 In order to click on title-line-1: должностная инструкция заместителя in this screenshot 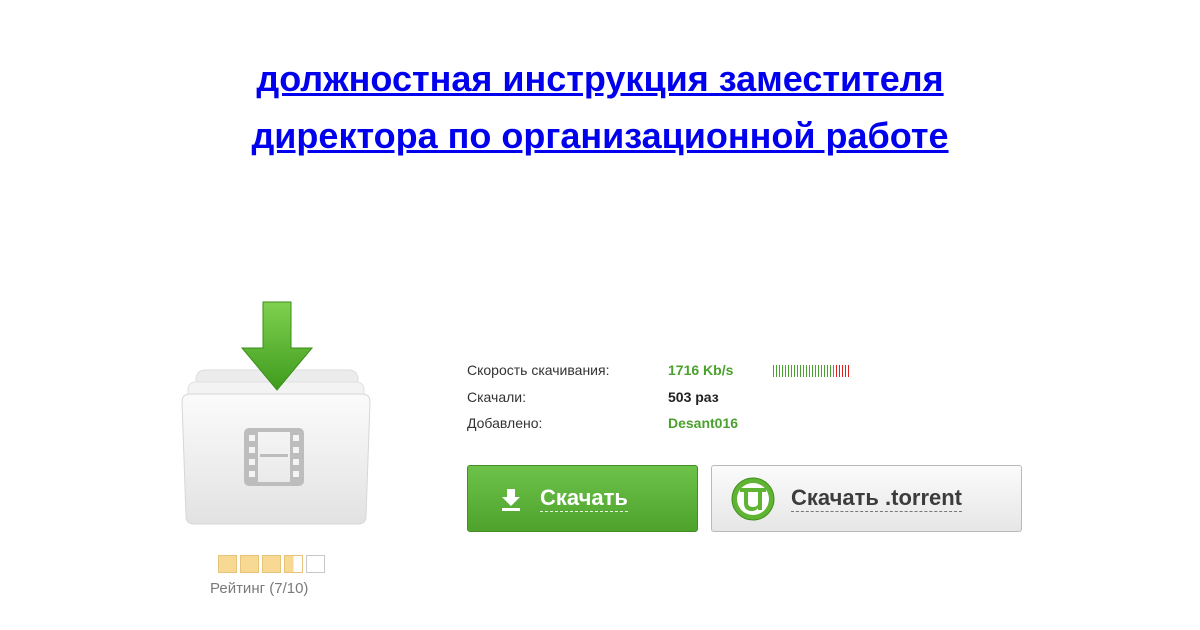, I will do `click(599, 78)`.